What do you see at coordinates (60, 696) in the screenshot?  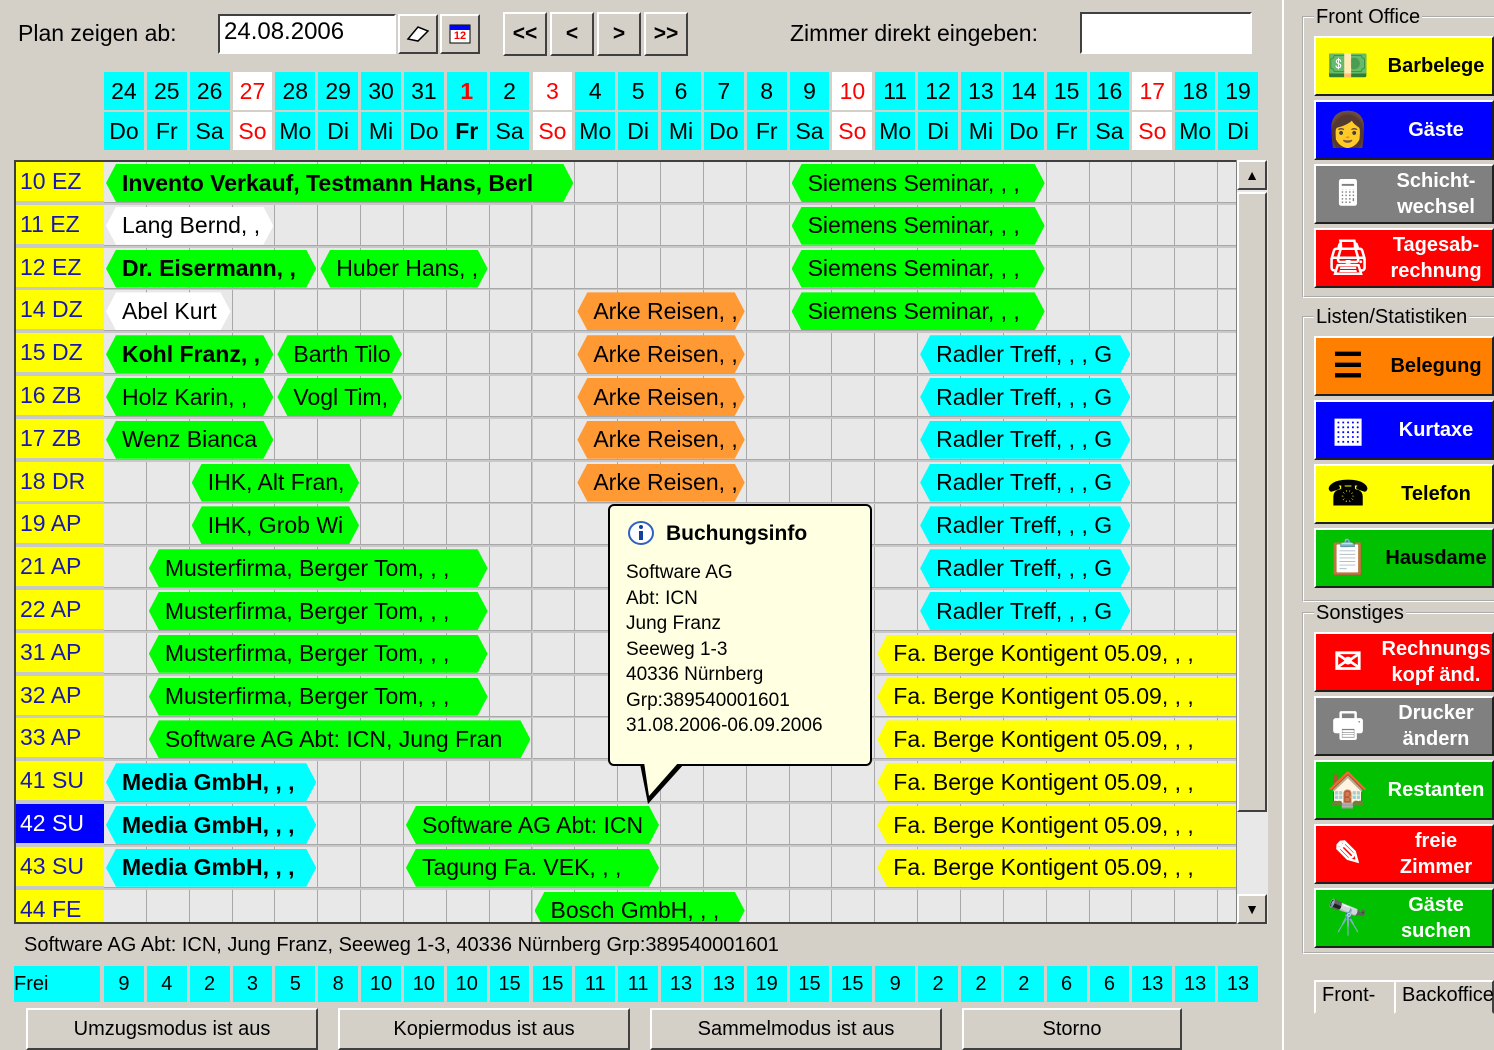 I see `room-label: 32 AP` at bounding box center [60, 696].